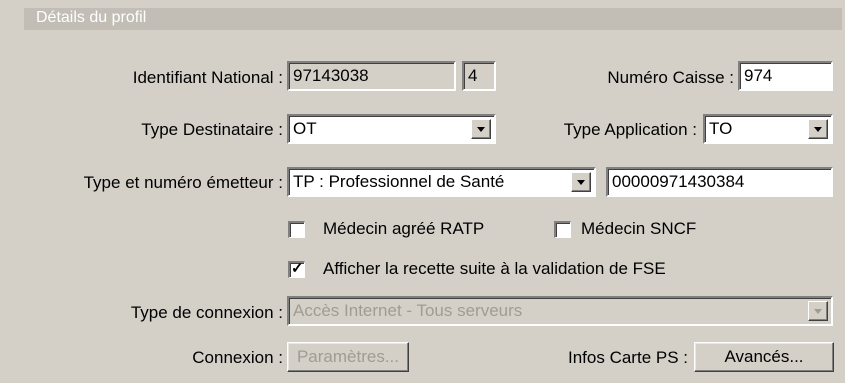 Image resolution: width=845 pixels, height=383 pixels. Describe the element at coordinates (403, 229) in the screenshot. I see `medecin-ratp-label: Médecin agréé RATP` at that location.